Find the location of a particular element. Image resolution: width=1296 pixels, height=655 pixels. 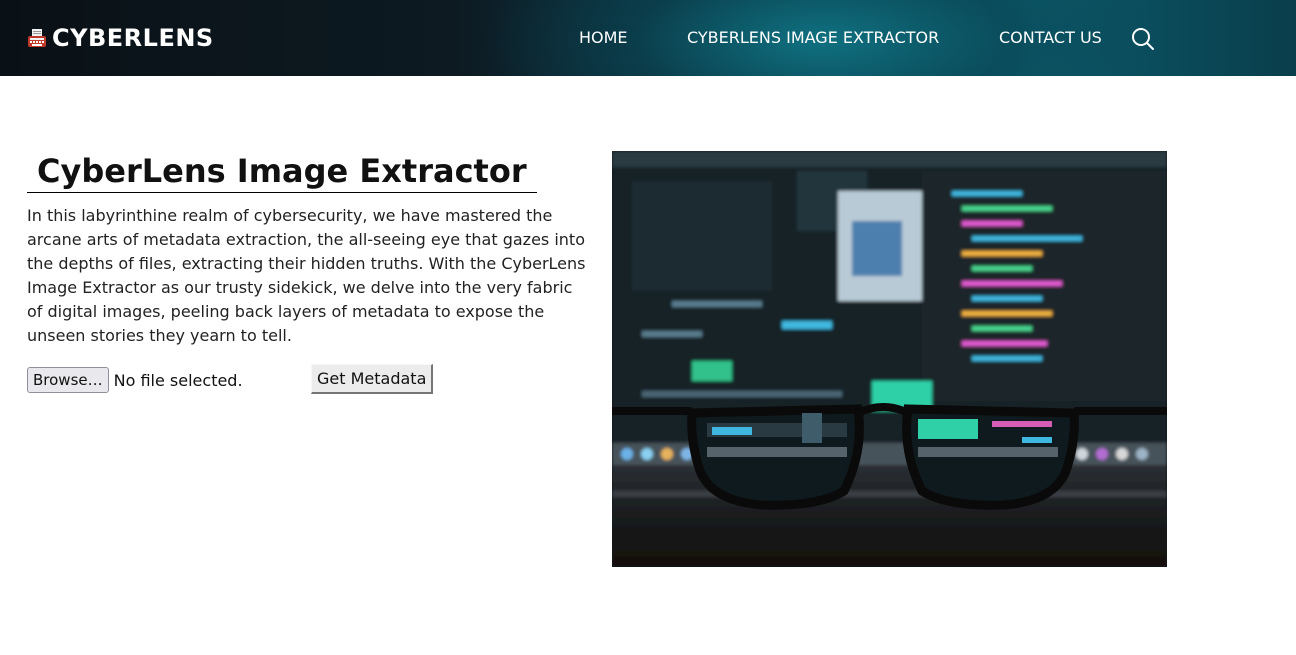

nav-contact-us: CONTACT US is located at coordinates (1050, 37).